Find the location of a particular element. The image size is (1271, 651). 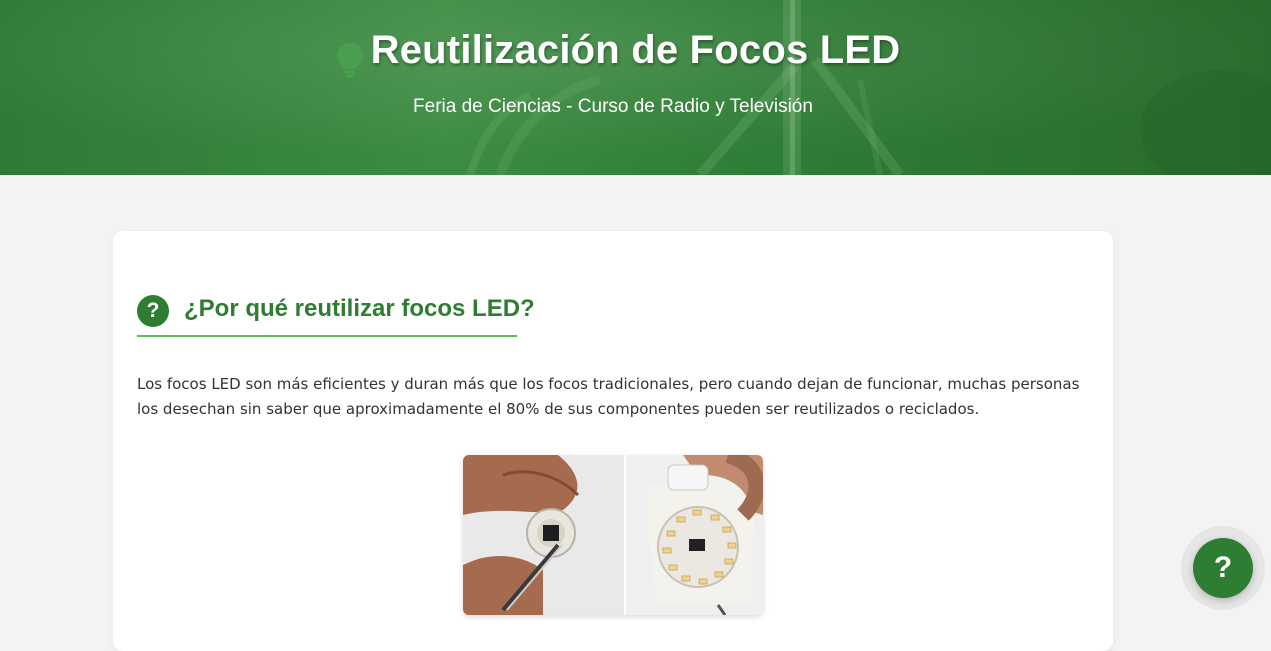

led-disassembly-photo is located at coordinates (613, 535).